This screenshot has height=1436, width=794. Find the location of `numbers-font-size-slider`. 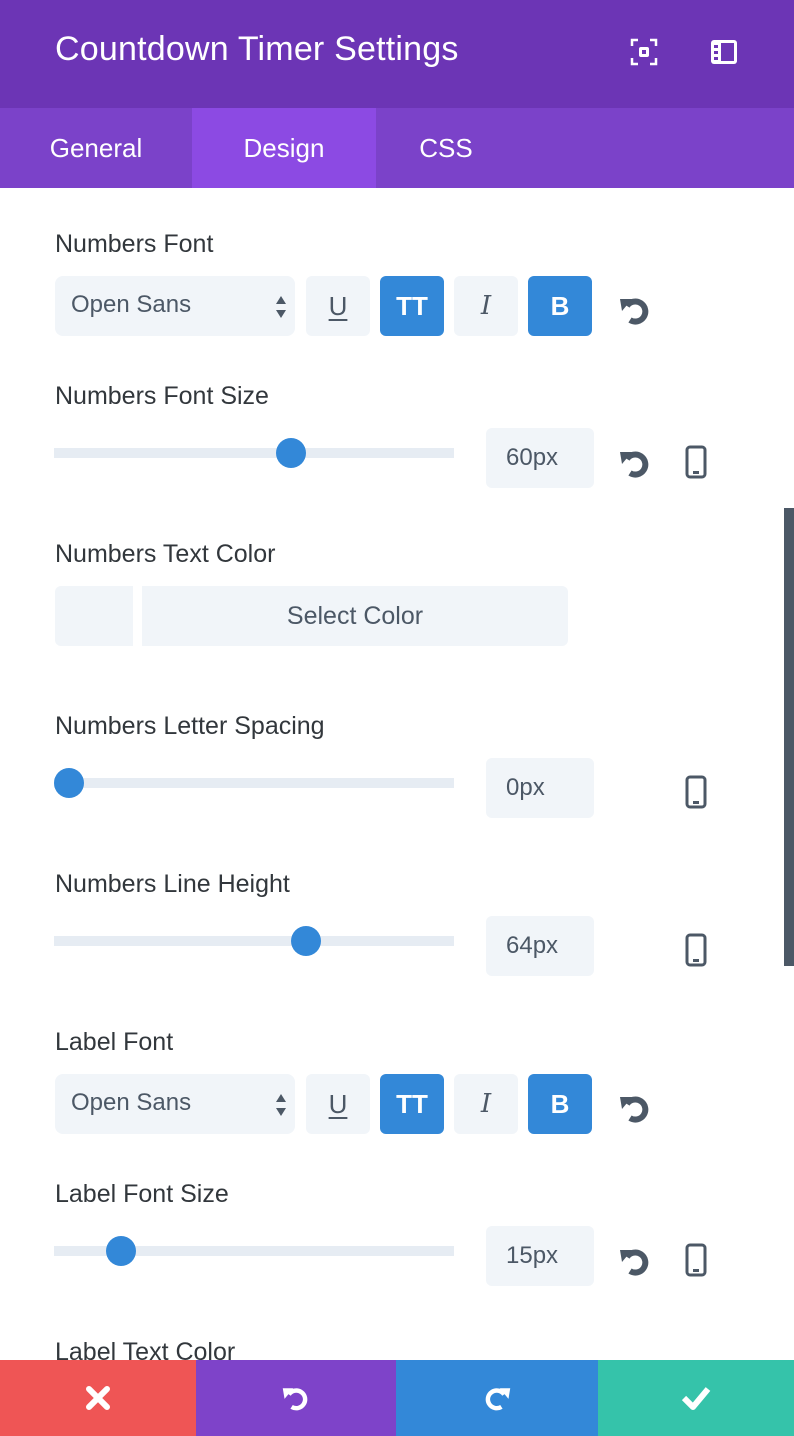

numbers-font-size-slider is located at coordinates (254, 453).